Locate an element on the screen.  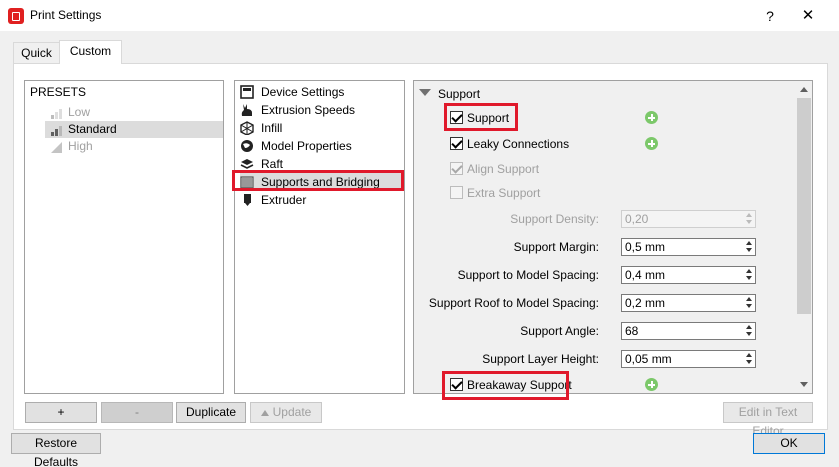
category-label: Device Settings is located at coordinates (303, 92).